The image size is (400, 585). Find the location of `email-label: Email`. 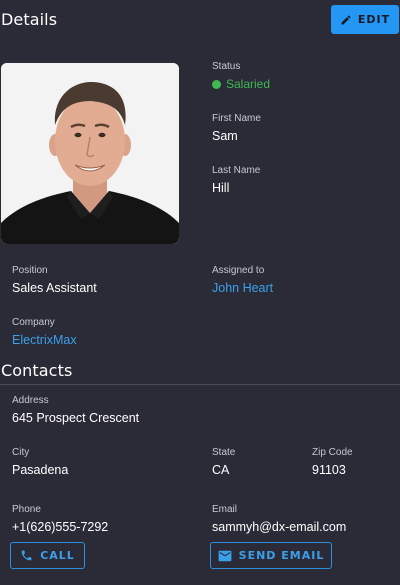

email-label: Email is located at coordinates (225, 509).